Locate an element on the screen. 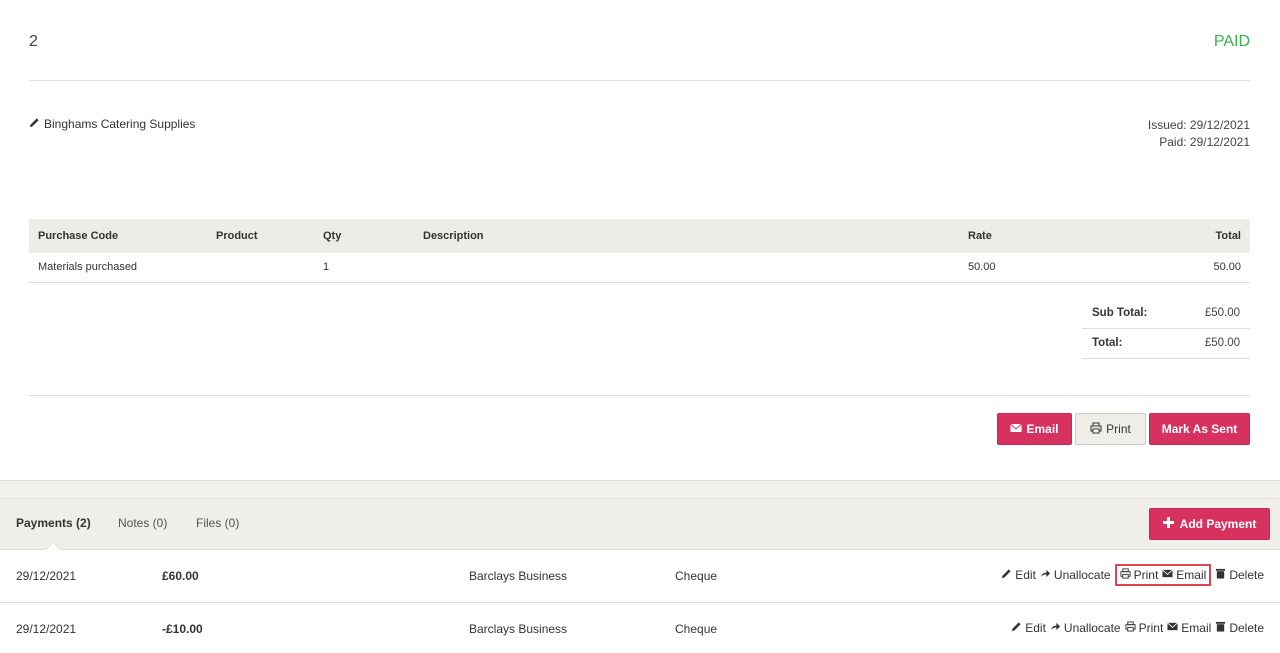  mark-as-sent-button: Mark As Sent is located at coordinates (1199, 429).